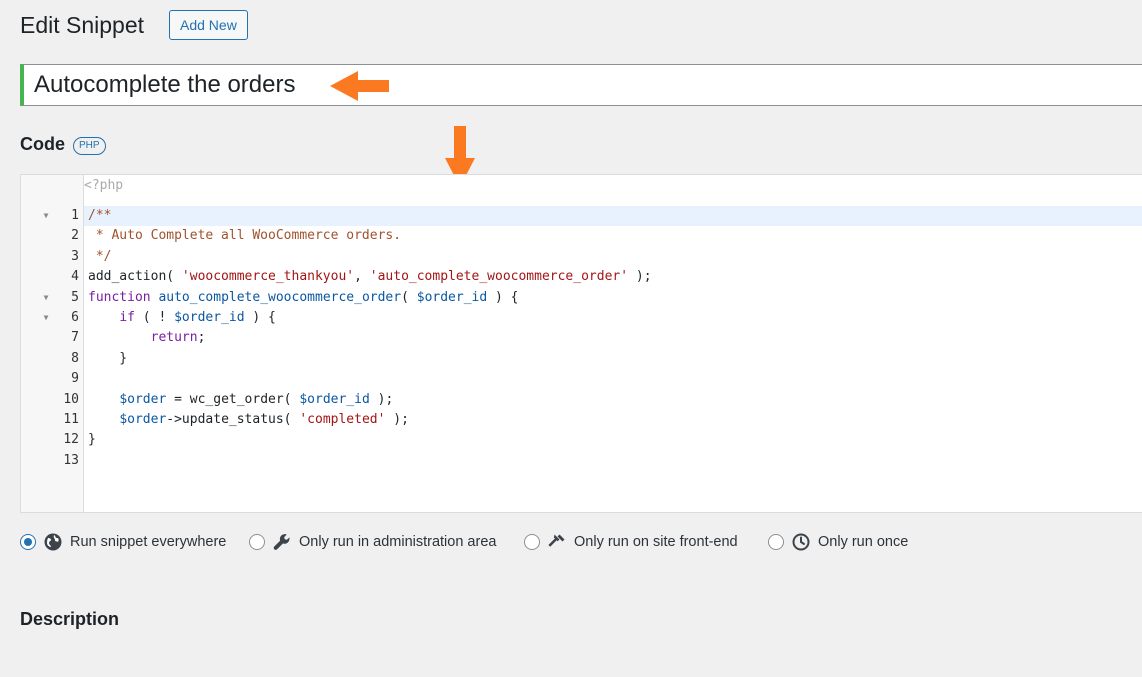  I want to click on code-line: 10 $order = wc_get_order( $order_id );, so click(581, 400).